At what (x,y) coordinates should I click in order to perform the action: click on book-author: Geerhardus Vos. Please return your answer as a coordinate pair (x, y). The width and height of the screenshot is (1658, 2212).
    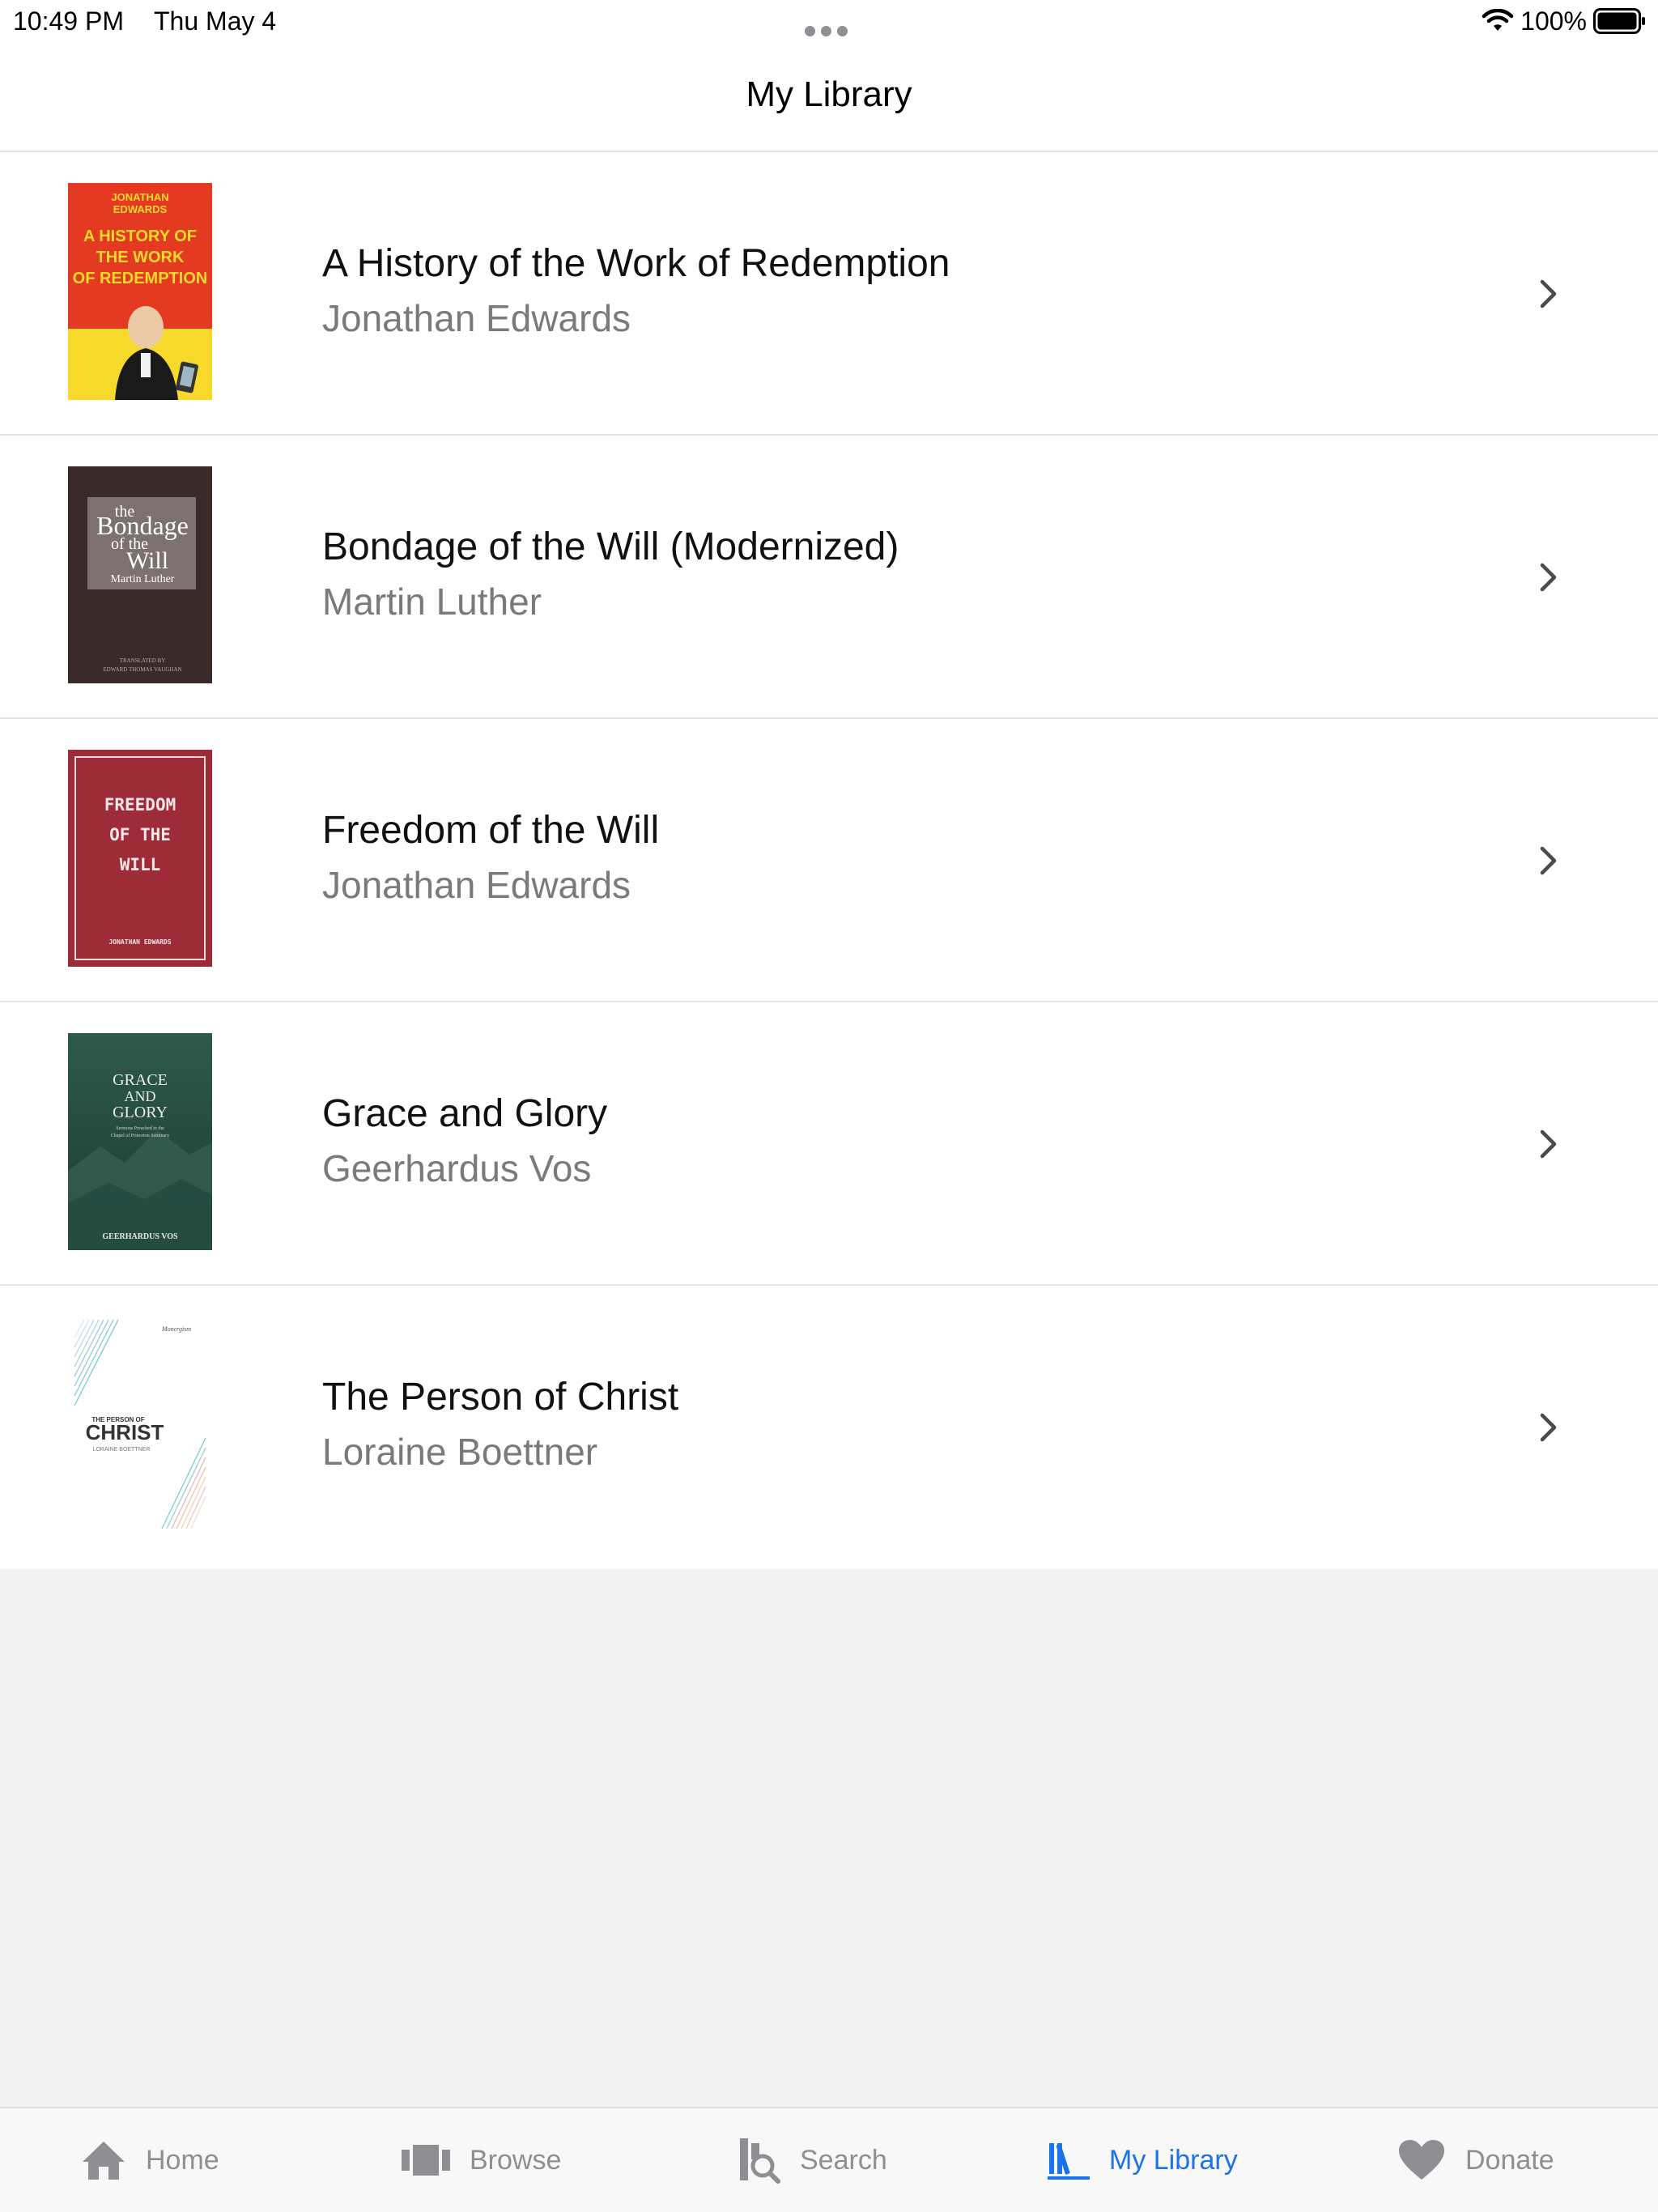
    Looking at the image, I should click on (457, 1168).